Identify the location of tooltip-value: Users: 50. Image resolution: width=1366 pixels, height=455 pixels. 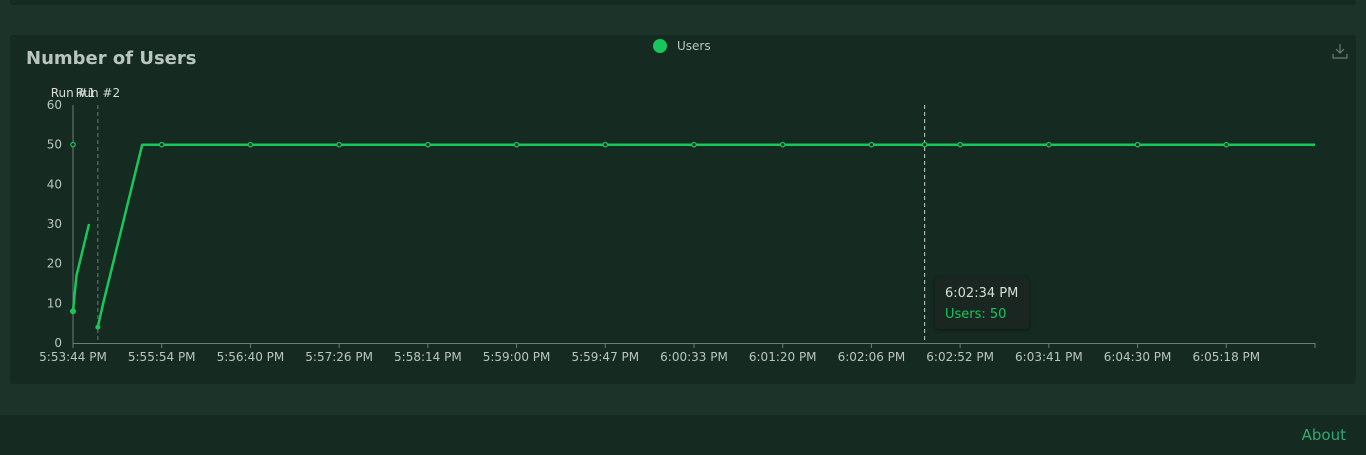
(976, 314).